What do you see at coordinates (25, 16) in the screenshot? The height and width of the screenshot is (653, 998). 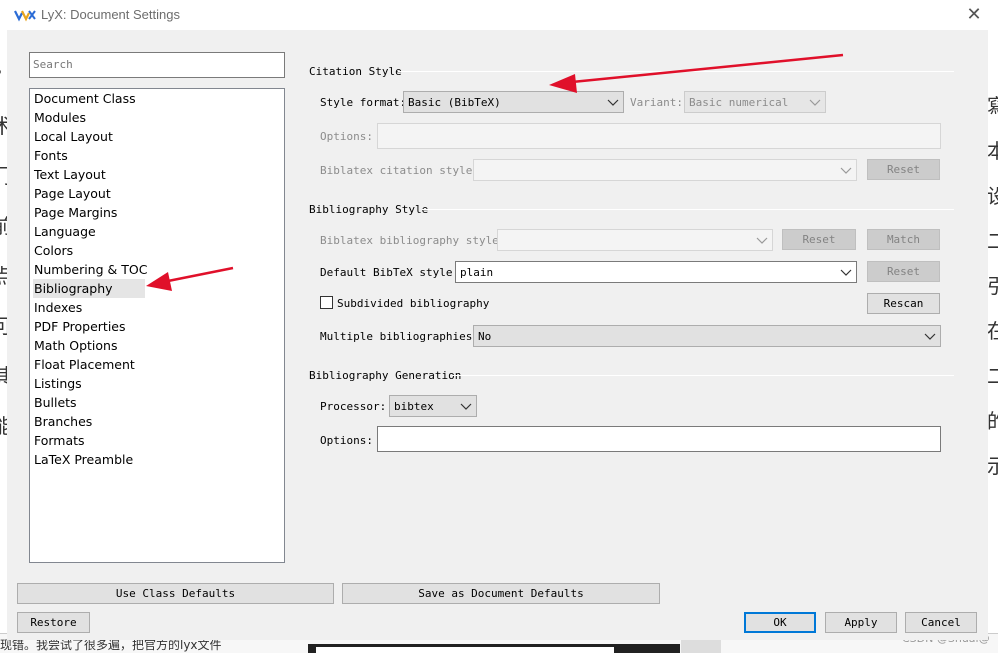 I see `lyx-logo-icon` at bounding box center [25, 16].